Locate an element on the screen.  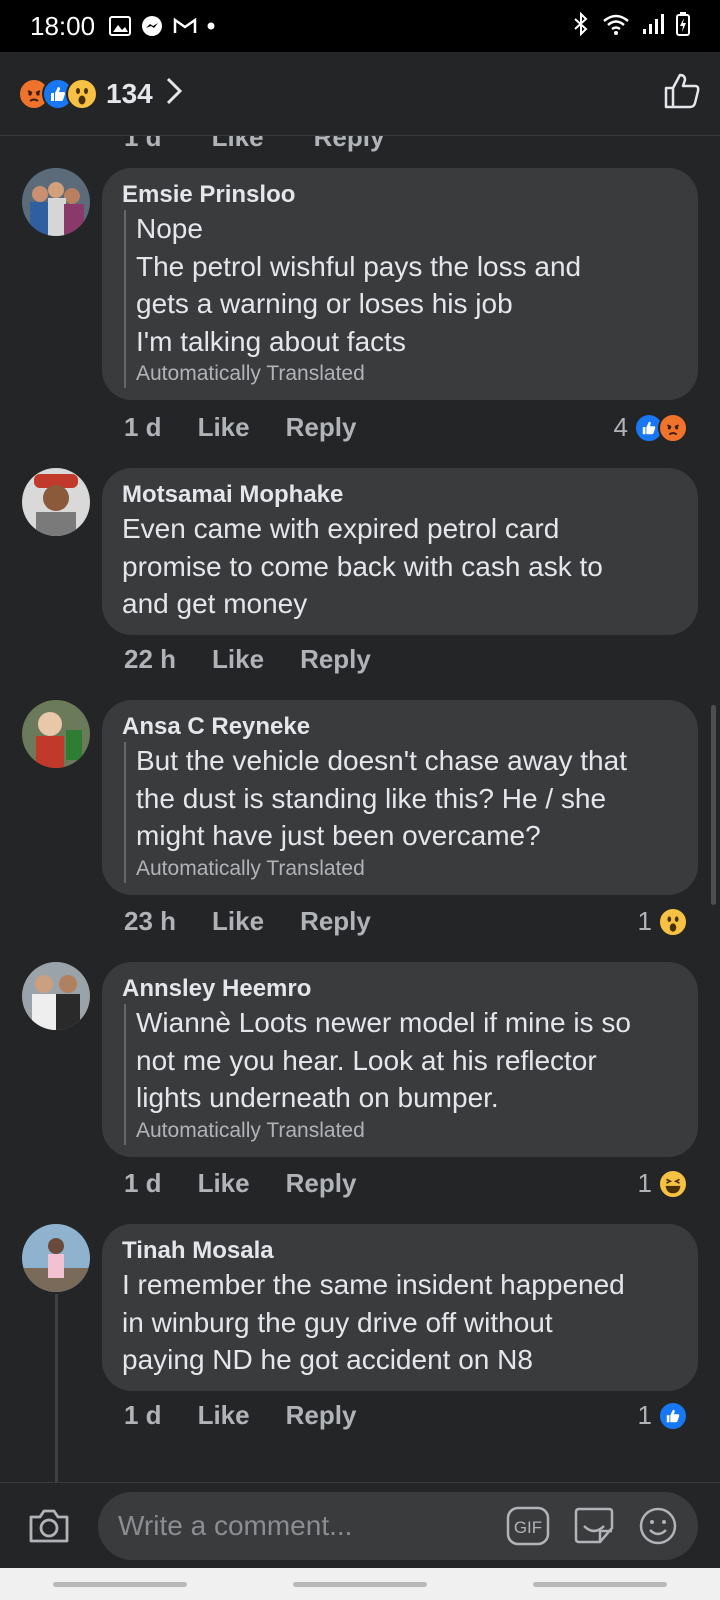
reply-thread-line is located at coordinates (56, 1388).